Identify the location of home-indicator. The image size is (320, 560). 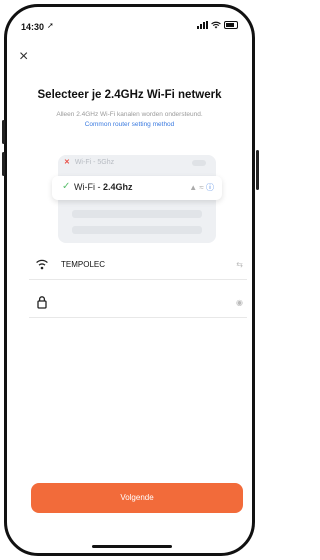
(132, 546).